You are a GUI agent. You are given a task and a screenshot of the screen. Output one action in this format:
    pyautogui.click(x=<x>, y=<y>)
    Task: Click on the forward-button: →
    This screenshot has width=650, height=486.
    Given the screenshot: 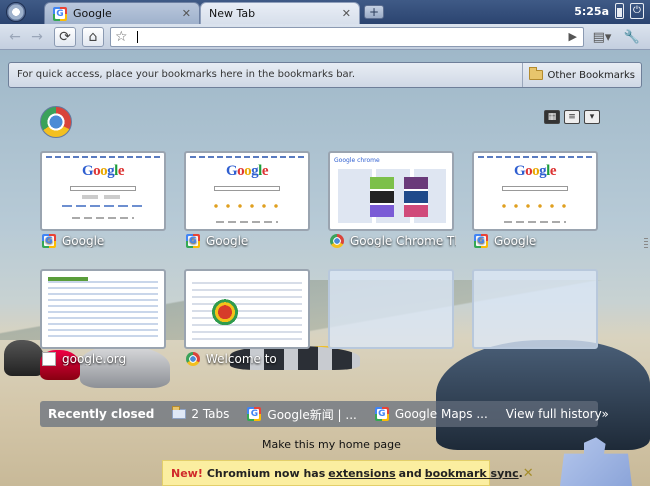 What is the action you would take?
    pyautogui.click(x=37, y=37)
    